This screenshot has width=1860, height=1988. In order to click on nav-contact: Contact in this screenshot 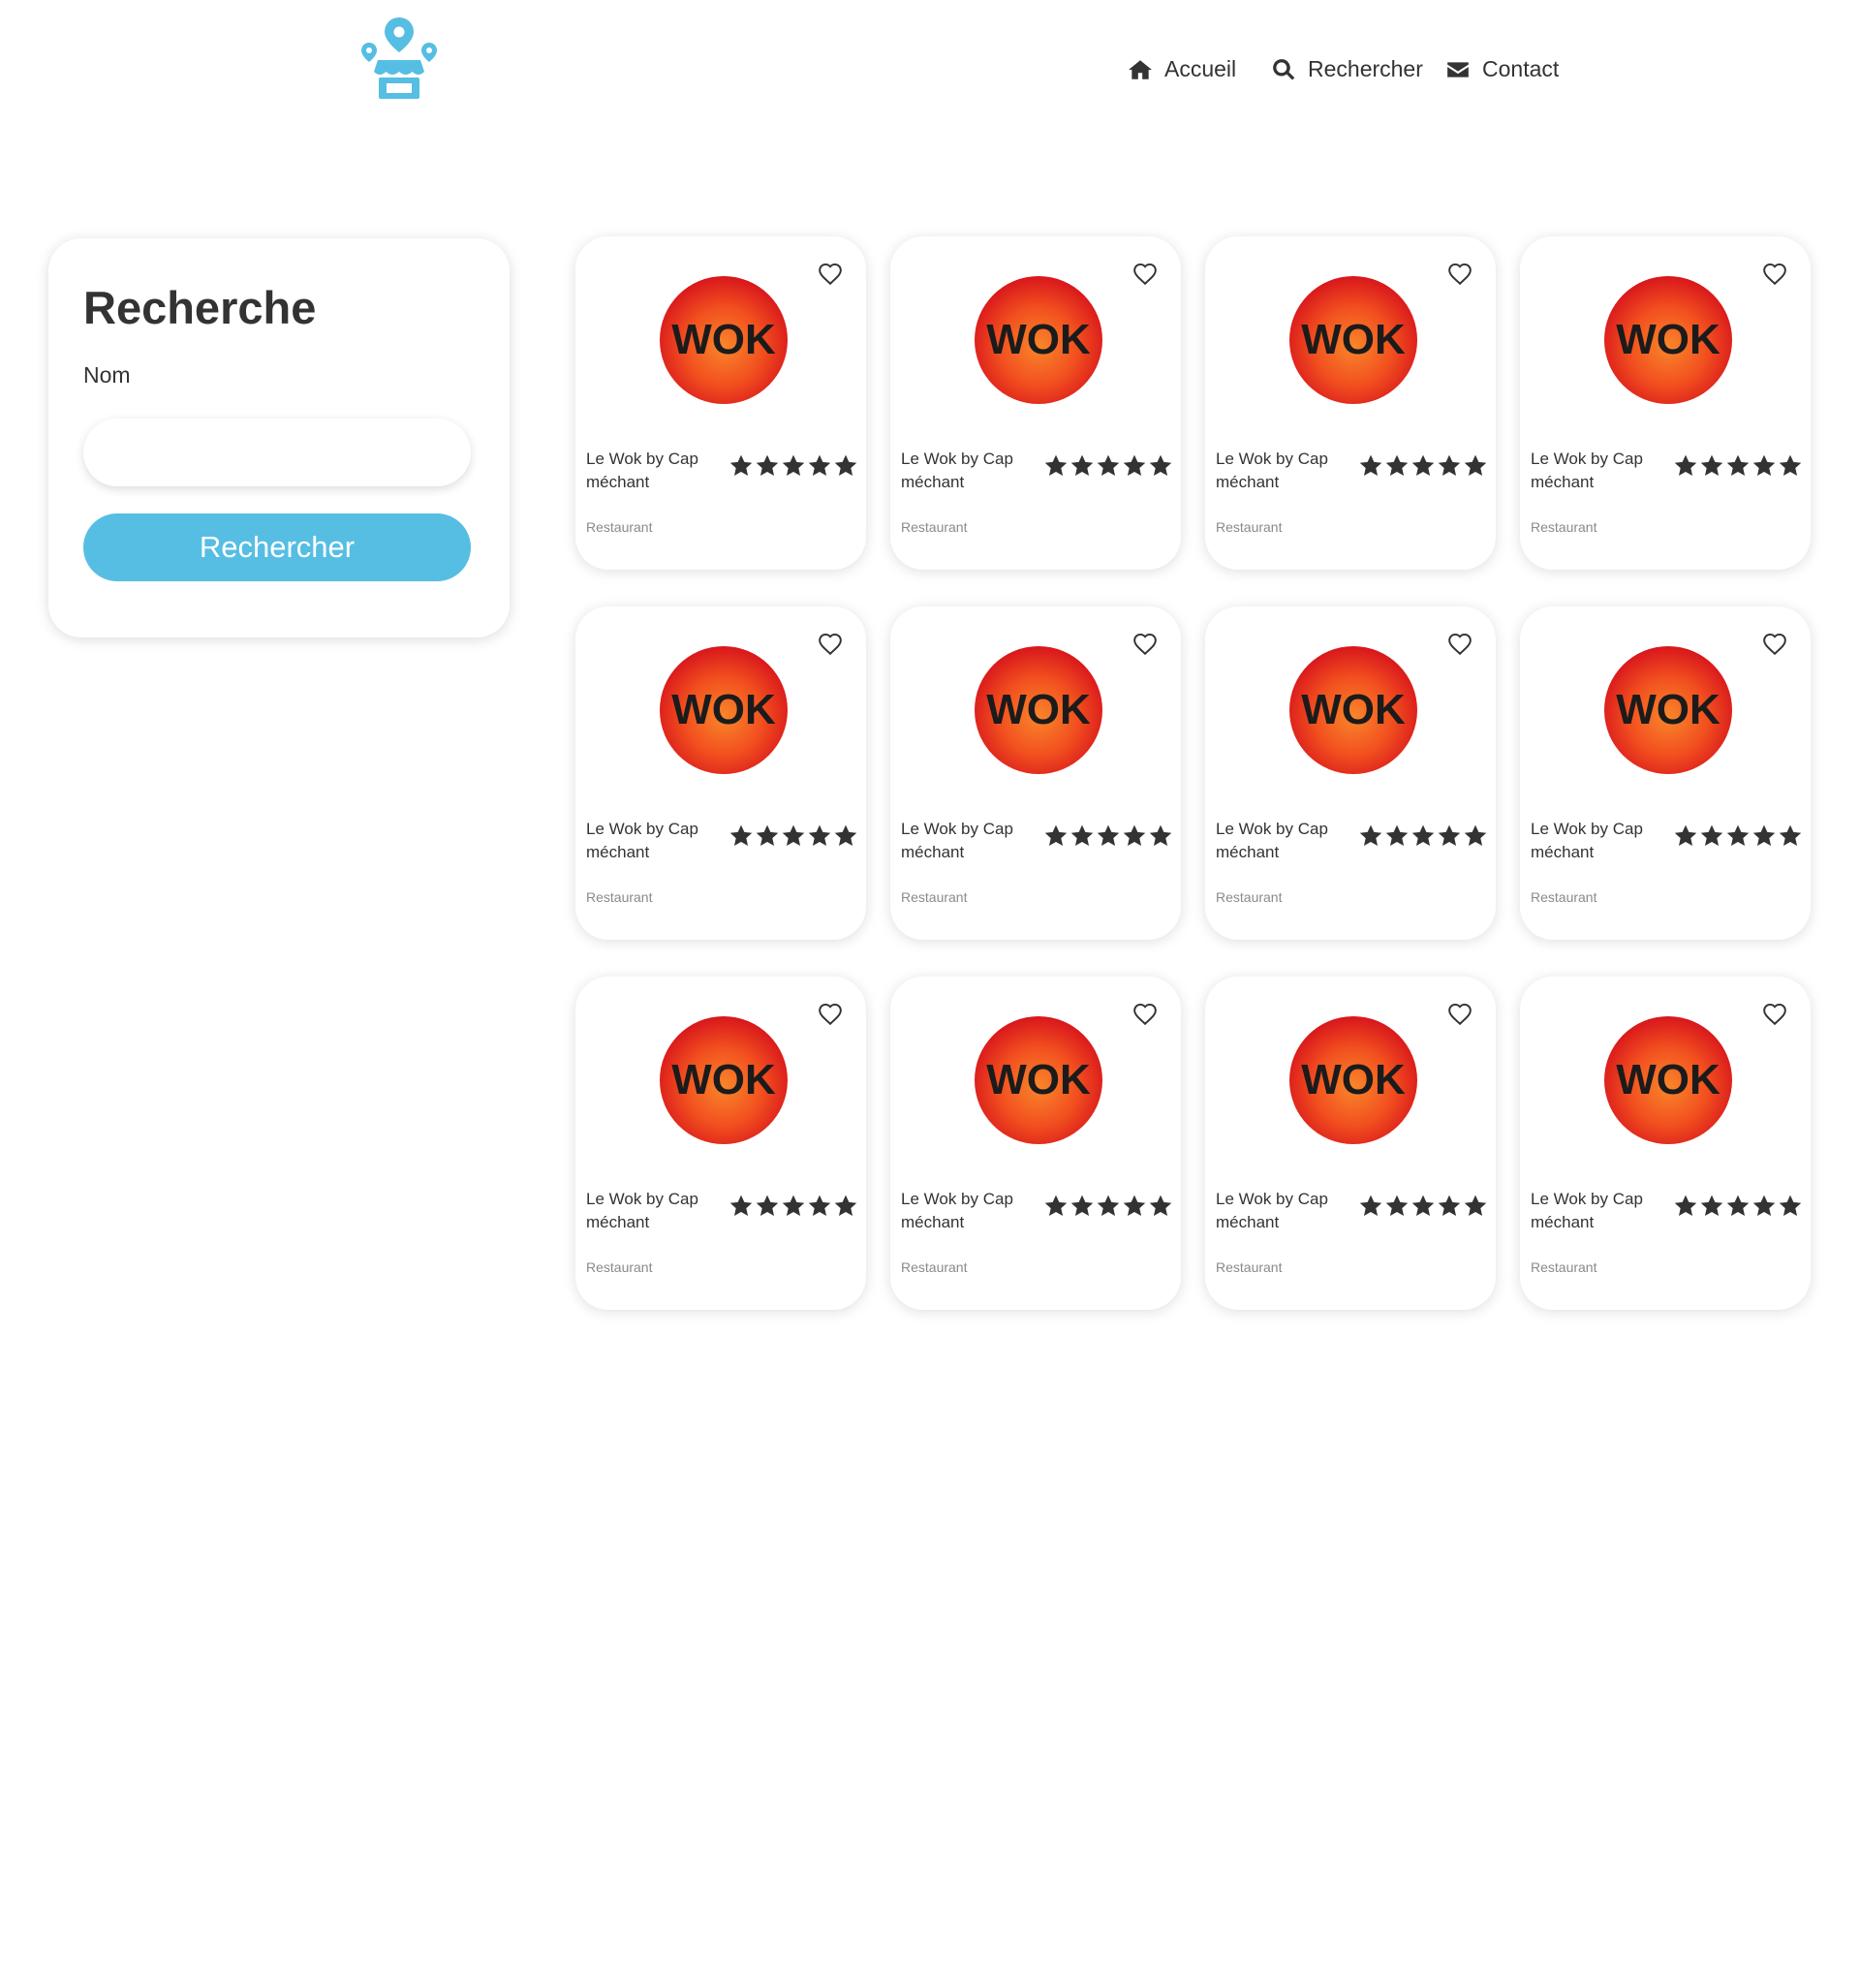, I will do `click(1502, 69)`.